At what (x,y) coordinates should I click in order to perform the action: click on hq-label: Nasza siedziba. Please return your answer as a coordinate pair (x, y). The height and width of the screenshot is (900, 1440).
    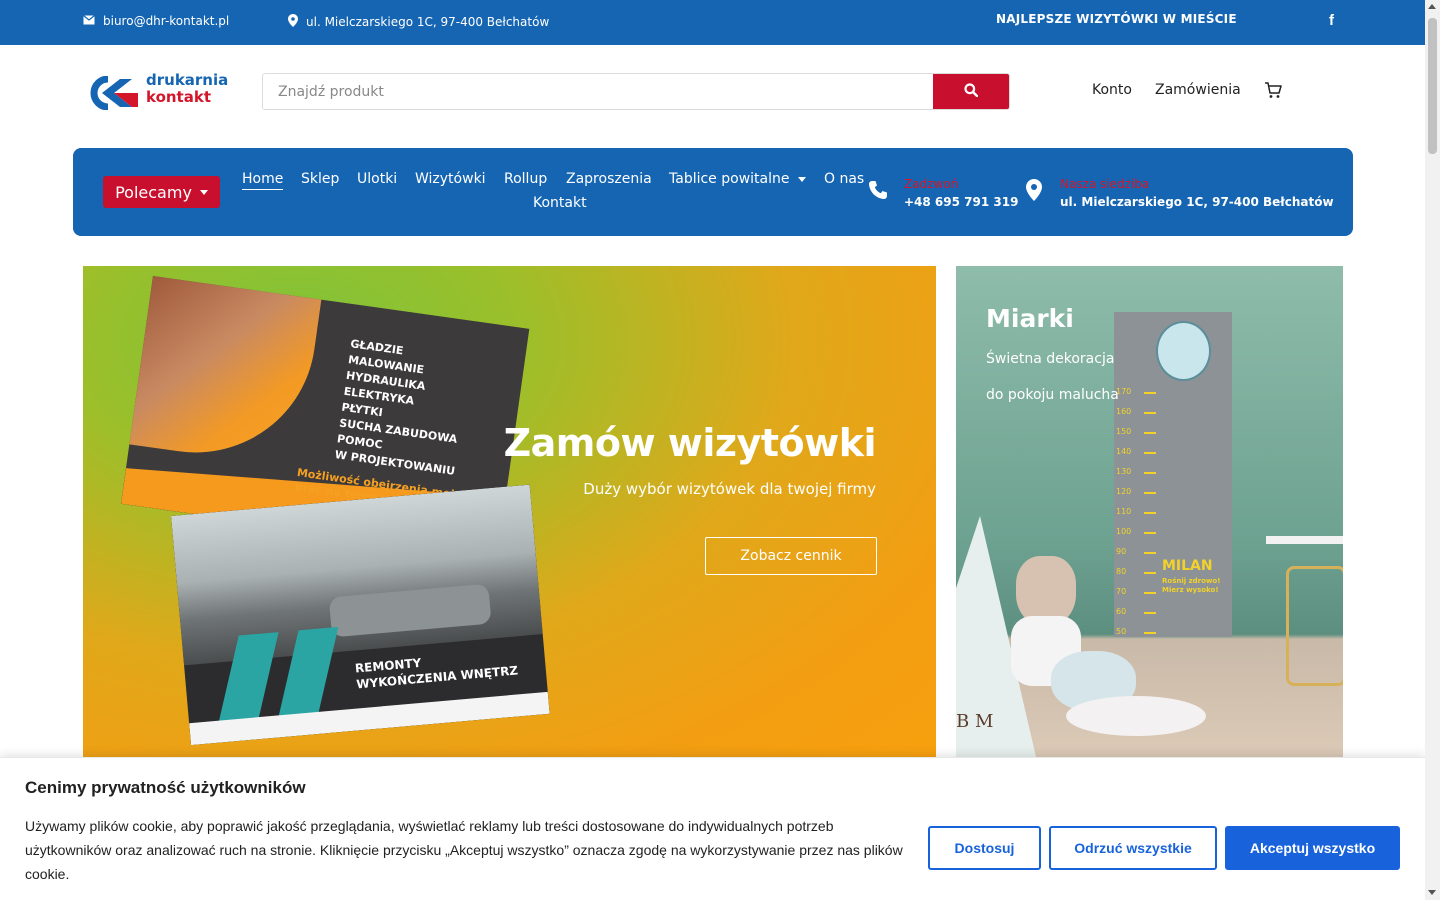
    Looking at the image, I should click on (1105, 184).